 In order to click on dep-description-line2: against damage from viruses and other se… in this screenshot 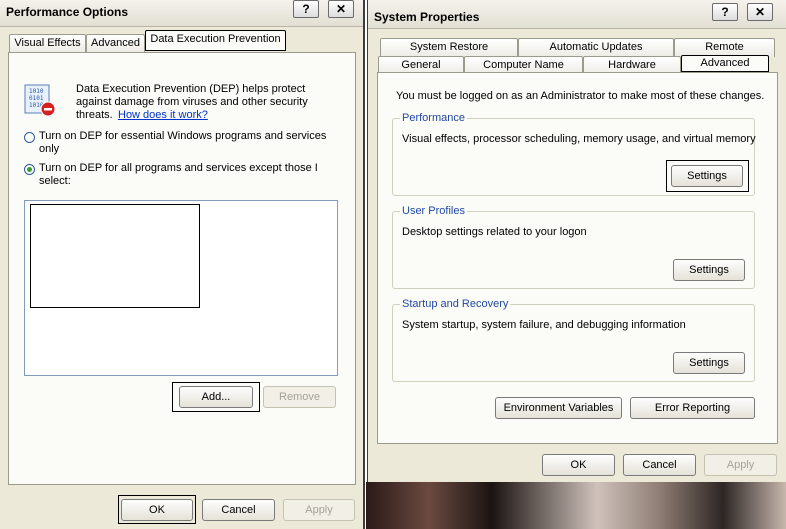, I will do `click(192, 102)`.